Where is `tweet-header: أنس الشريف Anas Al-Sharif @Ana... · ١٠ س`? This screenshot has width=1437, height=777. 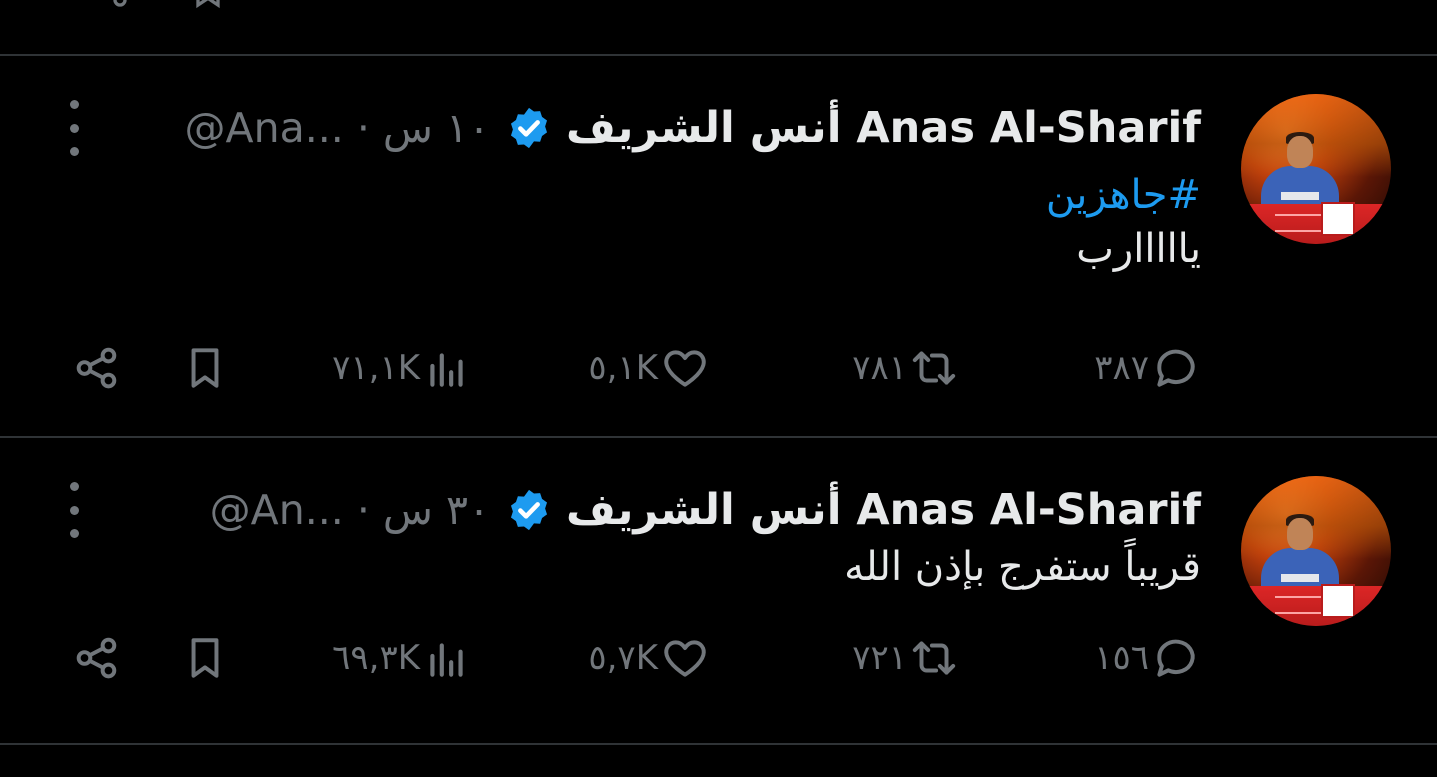
tweet-header: أنس الشريف Anas Al-Sharif @Ana... · ١٠ س is located at coordinates (682, 128).